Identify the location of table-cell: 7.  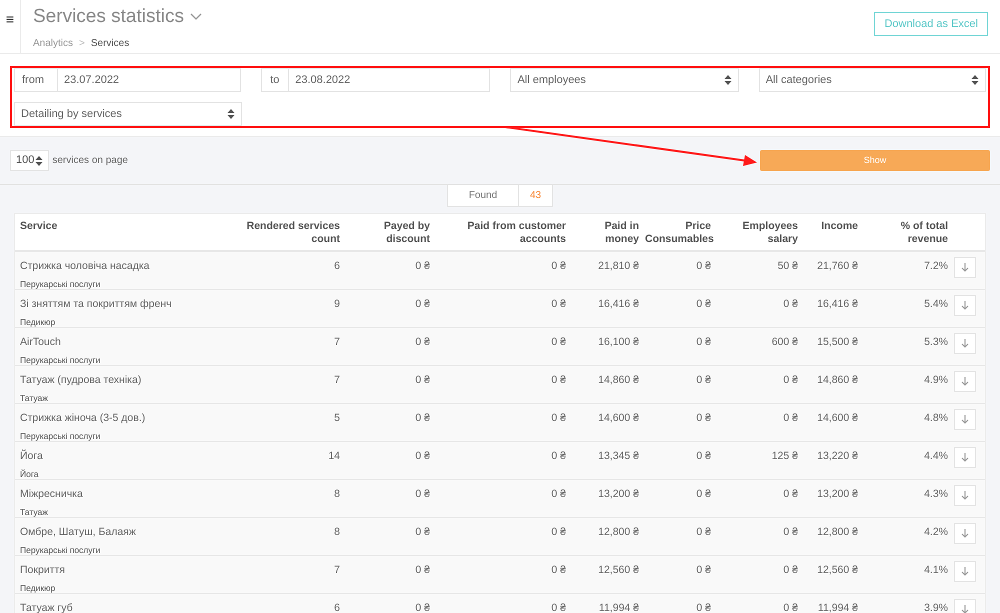
(337, 380).